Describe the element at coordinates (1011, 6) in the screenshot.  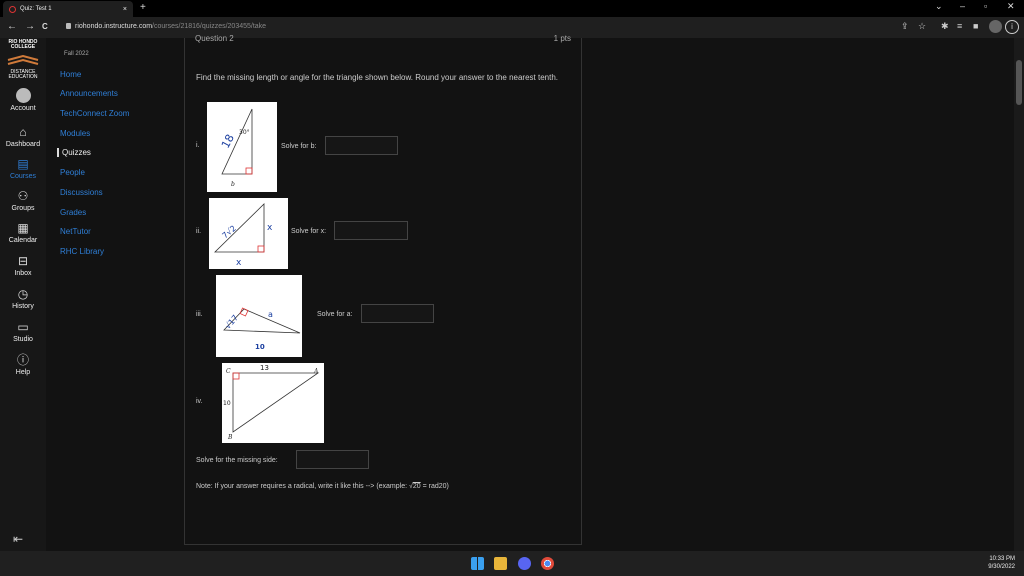
I see `window-close-icon: ✕` at that location.